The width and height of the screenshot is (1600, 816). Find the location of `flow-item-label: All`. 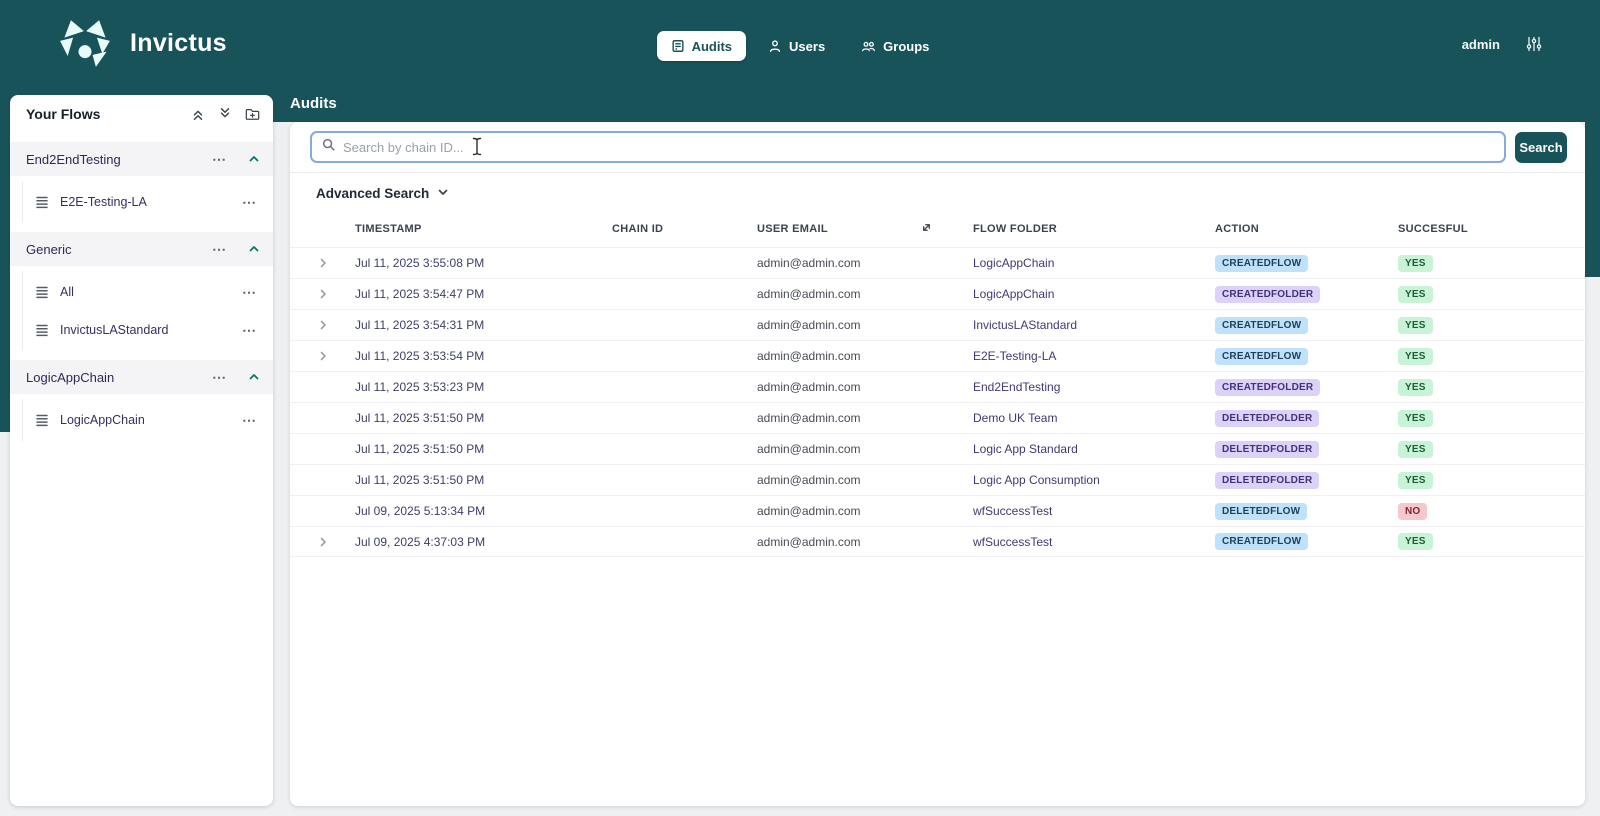

flow-item-label: All is located at coordinates (67, 292).